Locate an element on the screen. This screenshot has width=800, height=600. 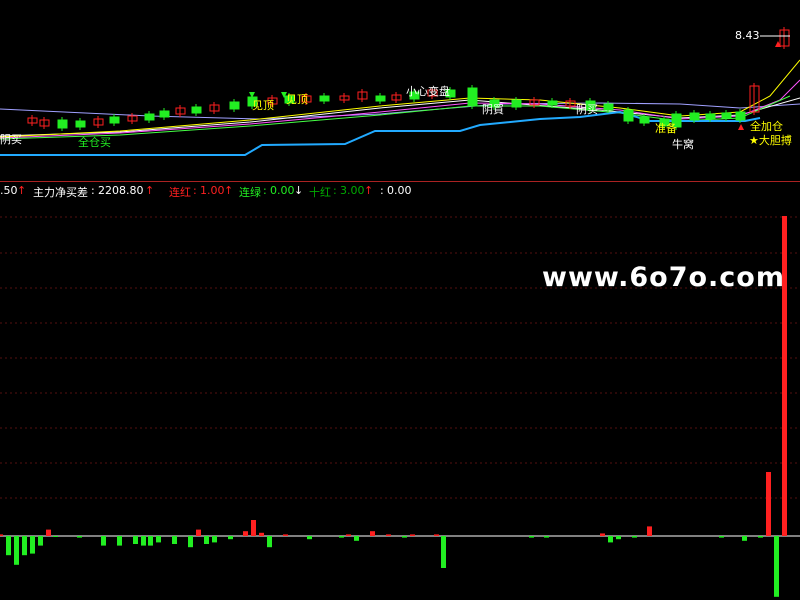
up-arrow-icon is located at coordinates (741, 127).